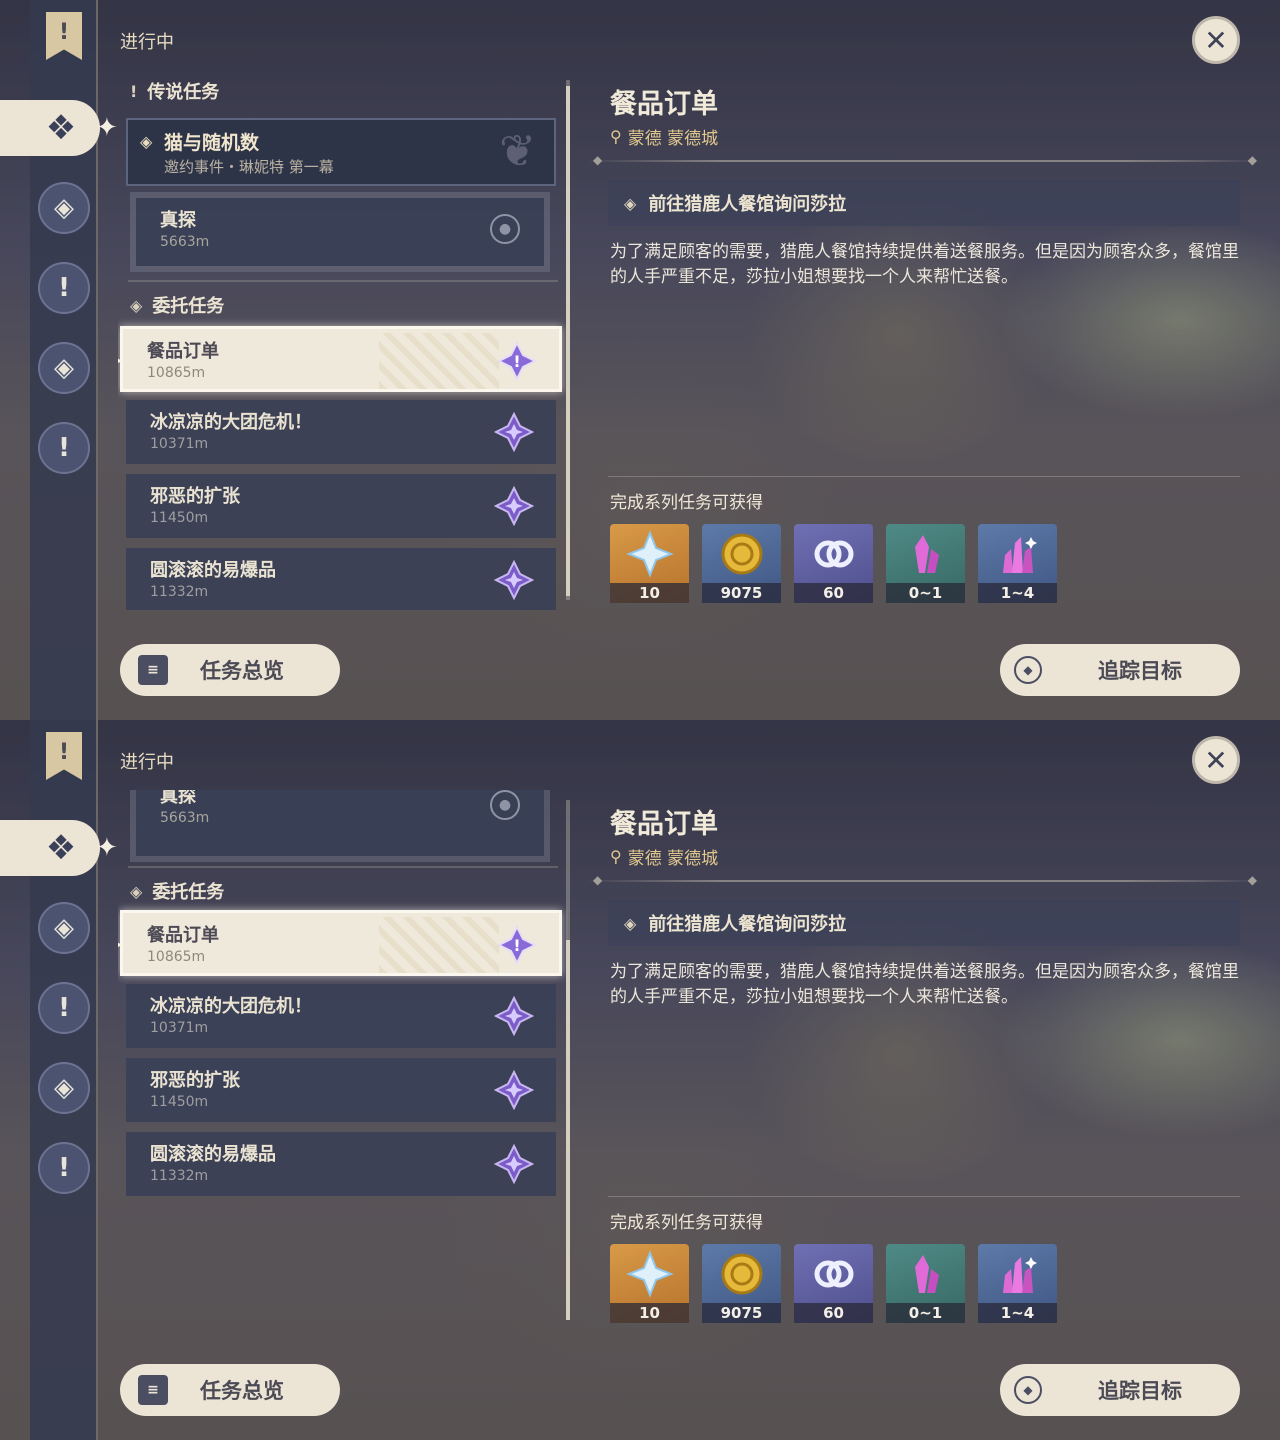 The width and height of the screenshot is (1280, 1440). Describe the element at coordinates (213, 1154) in the screenshot. I see `task-title: 圆滚滚的易爆品` at that location.